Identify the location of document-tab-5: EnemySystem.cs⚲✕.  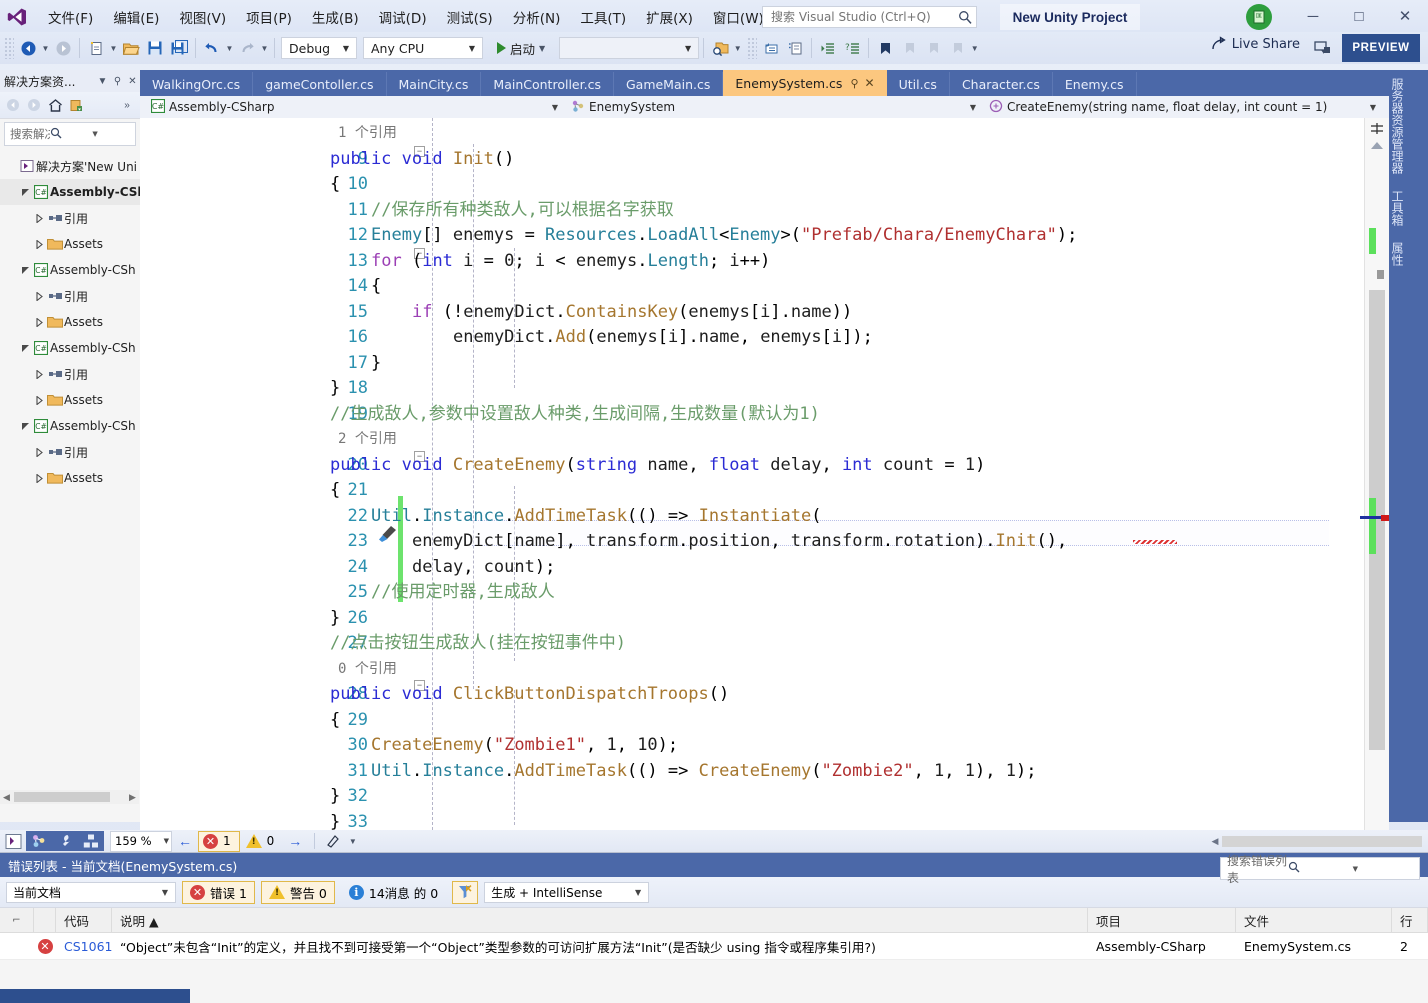
(804, 83).